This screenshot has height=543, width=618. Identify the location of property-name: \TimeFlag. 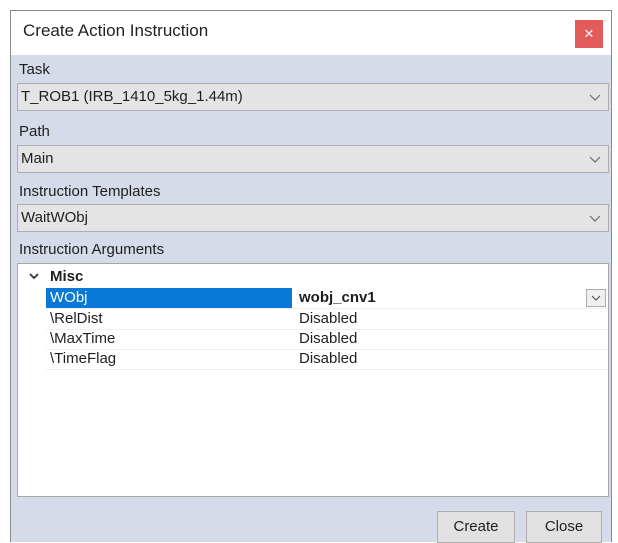
(83, 358).